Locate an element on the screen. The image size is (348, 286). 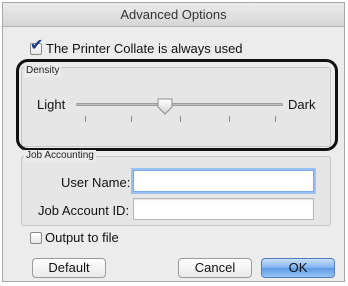
collate-checkbox: ✔ is located at coordinates (36, 46).